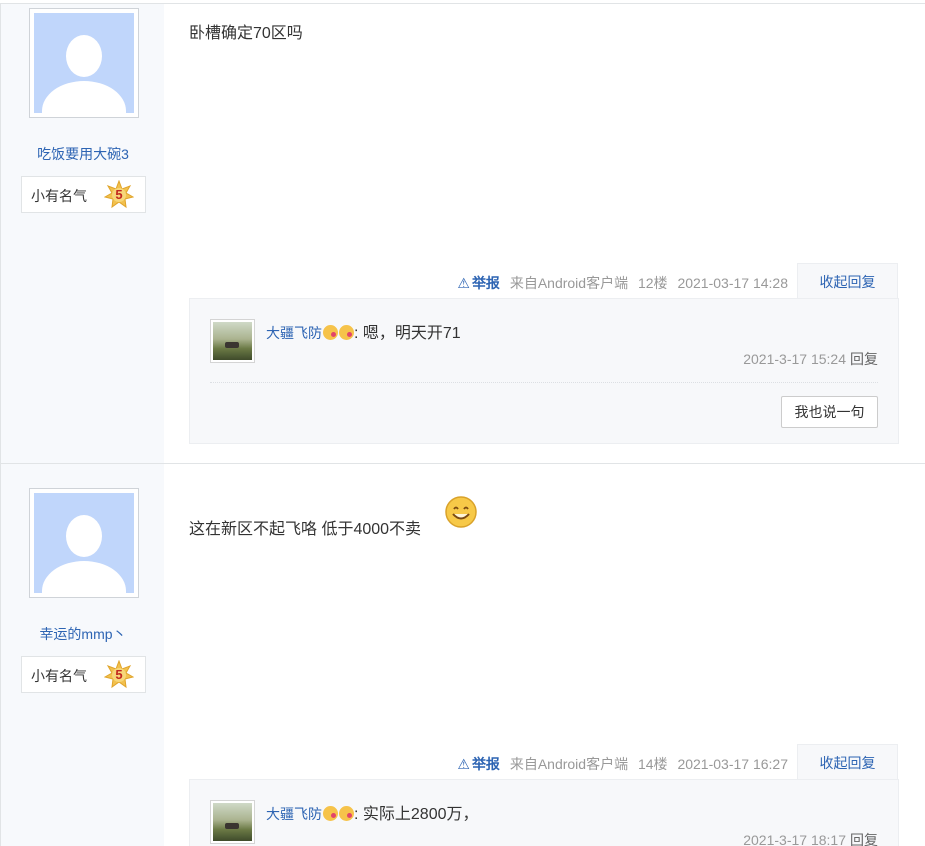 This screenshot has height=846, width=925. What do you see at coordinates (83, 154) in the screenshot?
I see `author-username: 吃饭要用大碗3` at bounding box center [83, 154].